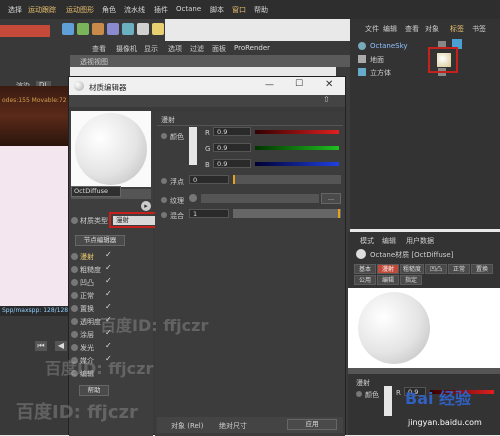 This screenshot has width=500, height=436. What do you see at coordinates (377, 60) in the screenshot?
I see `object-floor: 地面` at bounding box center [377, 60].